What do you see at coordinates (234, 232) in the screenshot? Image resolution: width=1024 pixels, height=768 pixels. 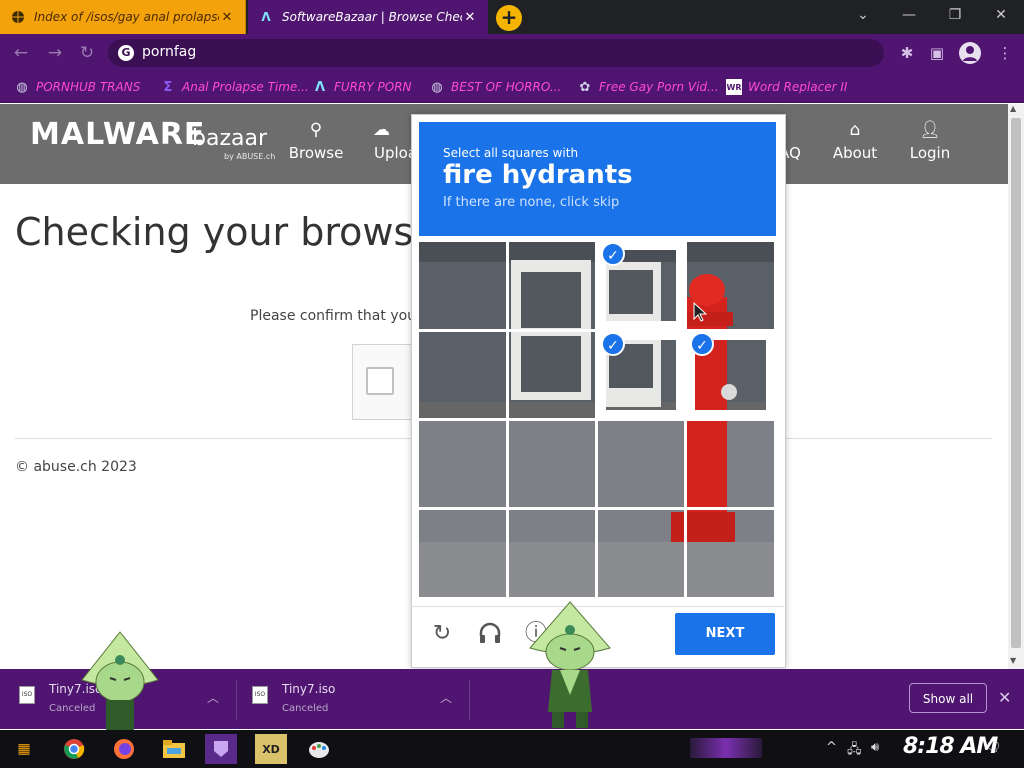 I see `page-title: Checking your browser` at bounding box center [234, 232].